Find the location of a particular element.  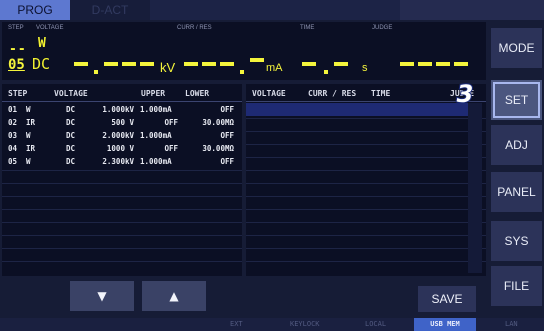

row-voltage: 500 V is located at coordinates (122, 122).